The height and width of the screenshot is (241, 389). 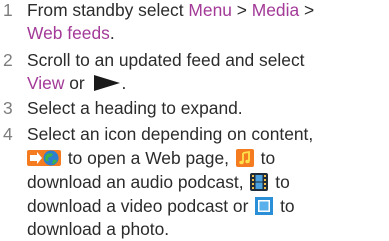 I want to click on view-link: View, so click(x=45, y=83).